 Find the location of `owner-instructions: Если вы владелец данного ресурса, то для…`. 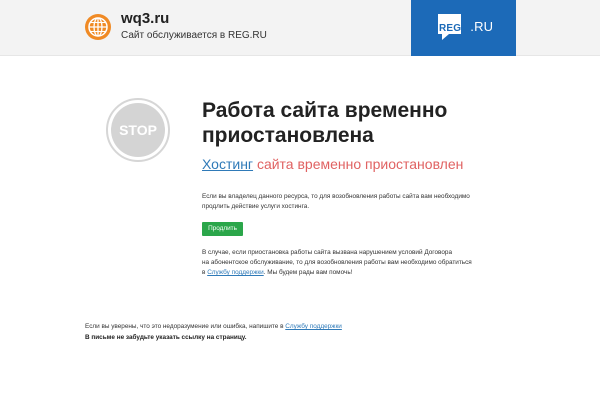

owner-instructions: Если вы владелец данного ресурса, то для… is located at coordinates (352, 202).